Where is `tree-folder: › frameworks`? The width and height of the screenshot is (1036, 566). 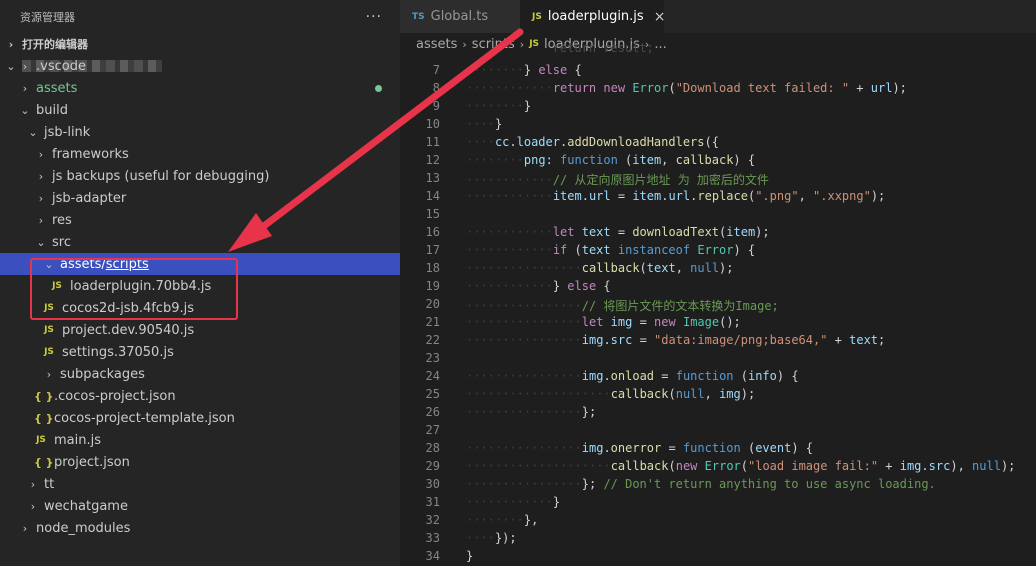
tree-folder: › frameworks is located at coordinates (200, 154).